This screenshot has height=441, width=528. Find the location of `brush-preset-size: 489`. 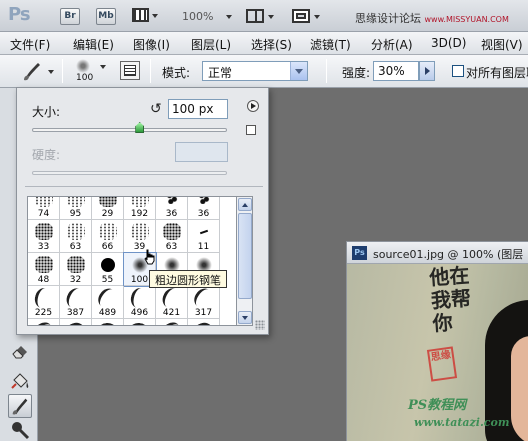

brush-preset-size: 489 is located at coordinates (107, 313).